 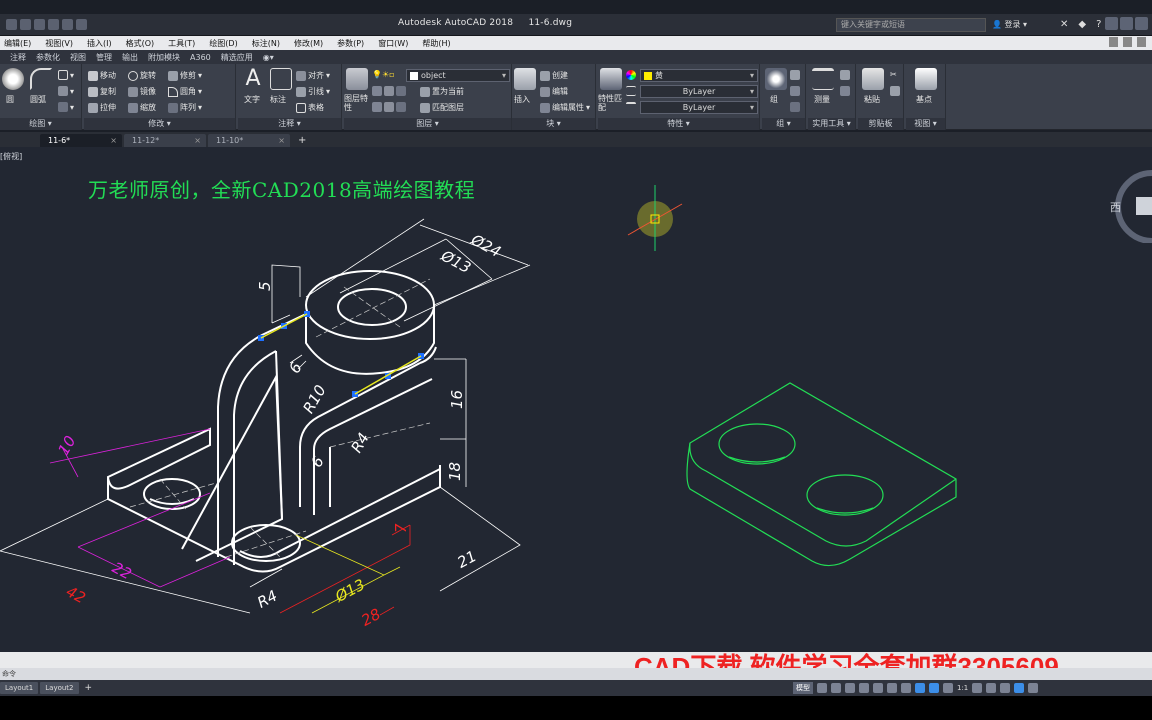 What do you see at coordinates (252, 99) in the screenshot?
I see `text-button: 文字` at bounding box center [252, 99].